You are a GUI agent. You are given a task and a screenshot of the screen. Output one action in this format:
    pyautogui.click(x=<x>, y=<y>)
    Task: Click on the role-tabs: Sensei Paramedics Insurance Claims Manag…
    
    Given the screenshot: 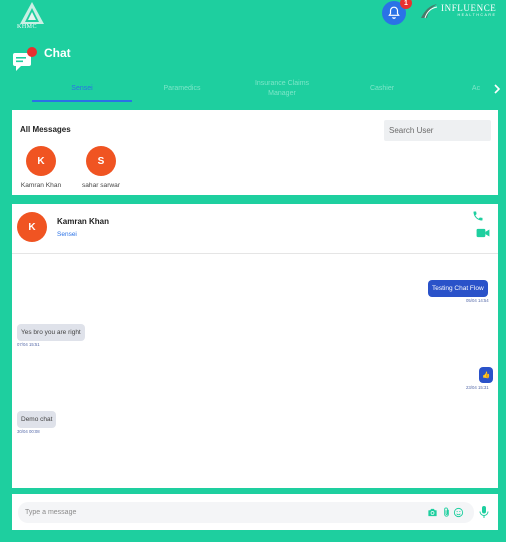 What is the action you would take?
    pyautogui.click(x=256, y=89)
    